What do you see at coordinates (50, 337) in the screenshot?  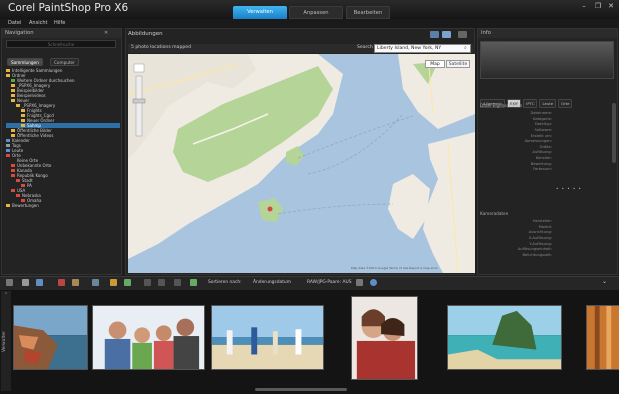 I see `thumbnail-coast` at bounding box center [50, 337].